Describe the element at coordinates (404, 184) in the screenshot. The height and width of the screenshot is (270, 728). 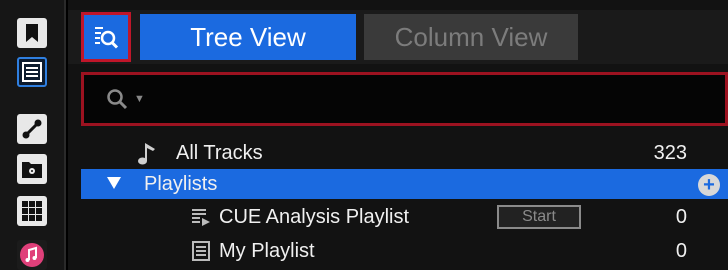
I see `tree-row-playlists: Playlists +` at that location.